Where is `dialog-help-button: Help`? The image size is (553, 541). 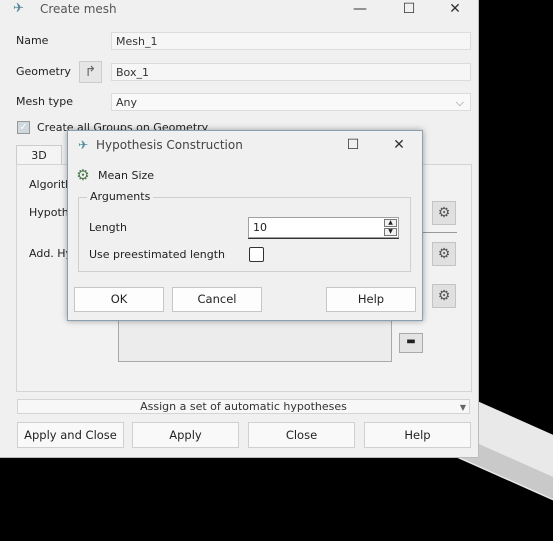 dialog-help-button: Help is located at coordinates (371, 299).